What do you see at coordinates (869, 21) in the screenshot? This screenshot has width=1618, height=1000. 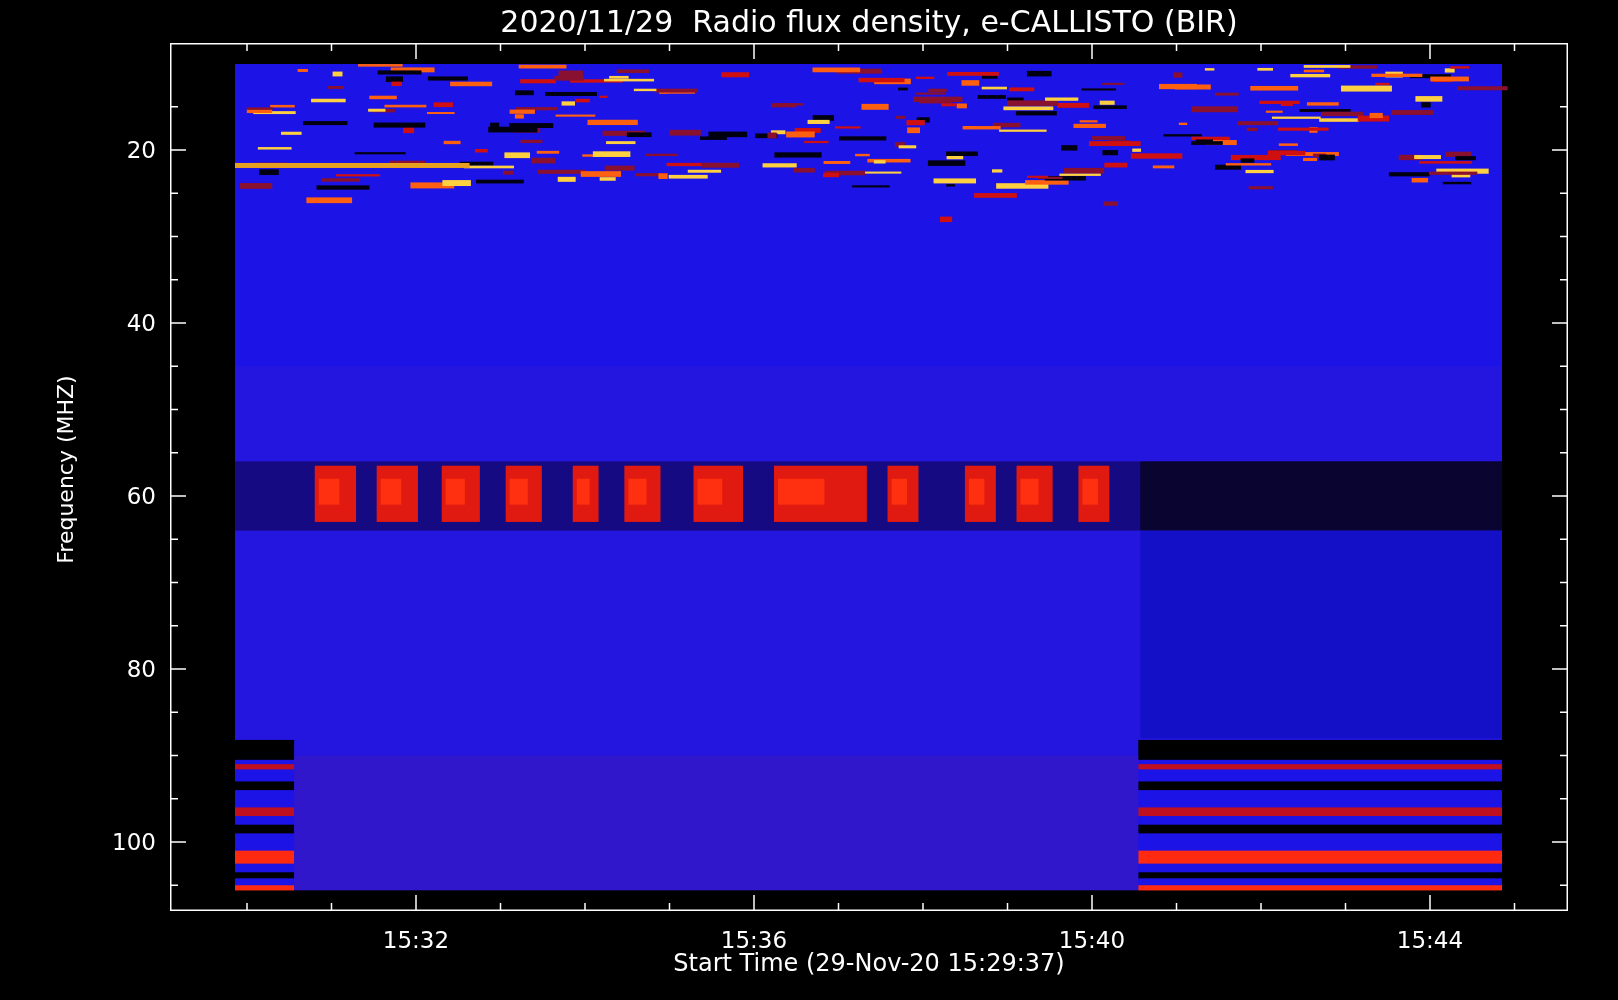 I see `chart-title: 2020/11/29 Radio flux density, e-CALLISTO (BIR)` at bounding box center [869, 21].